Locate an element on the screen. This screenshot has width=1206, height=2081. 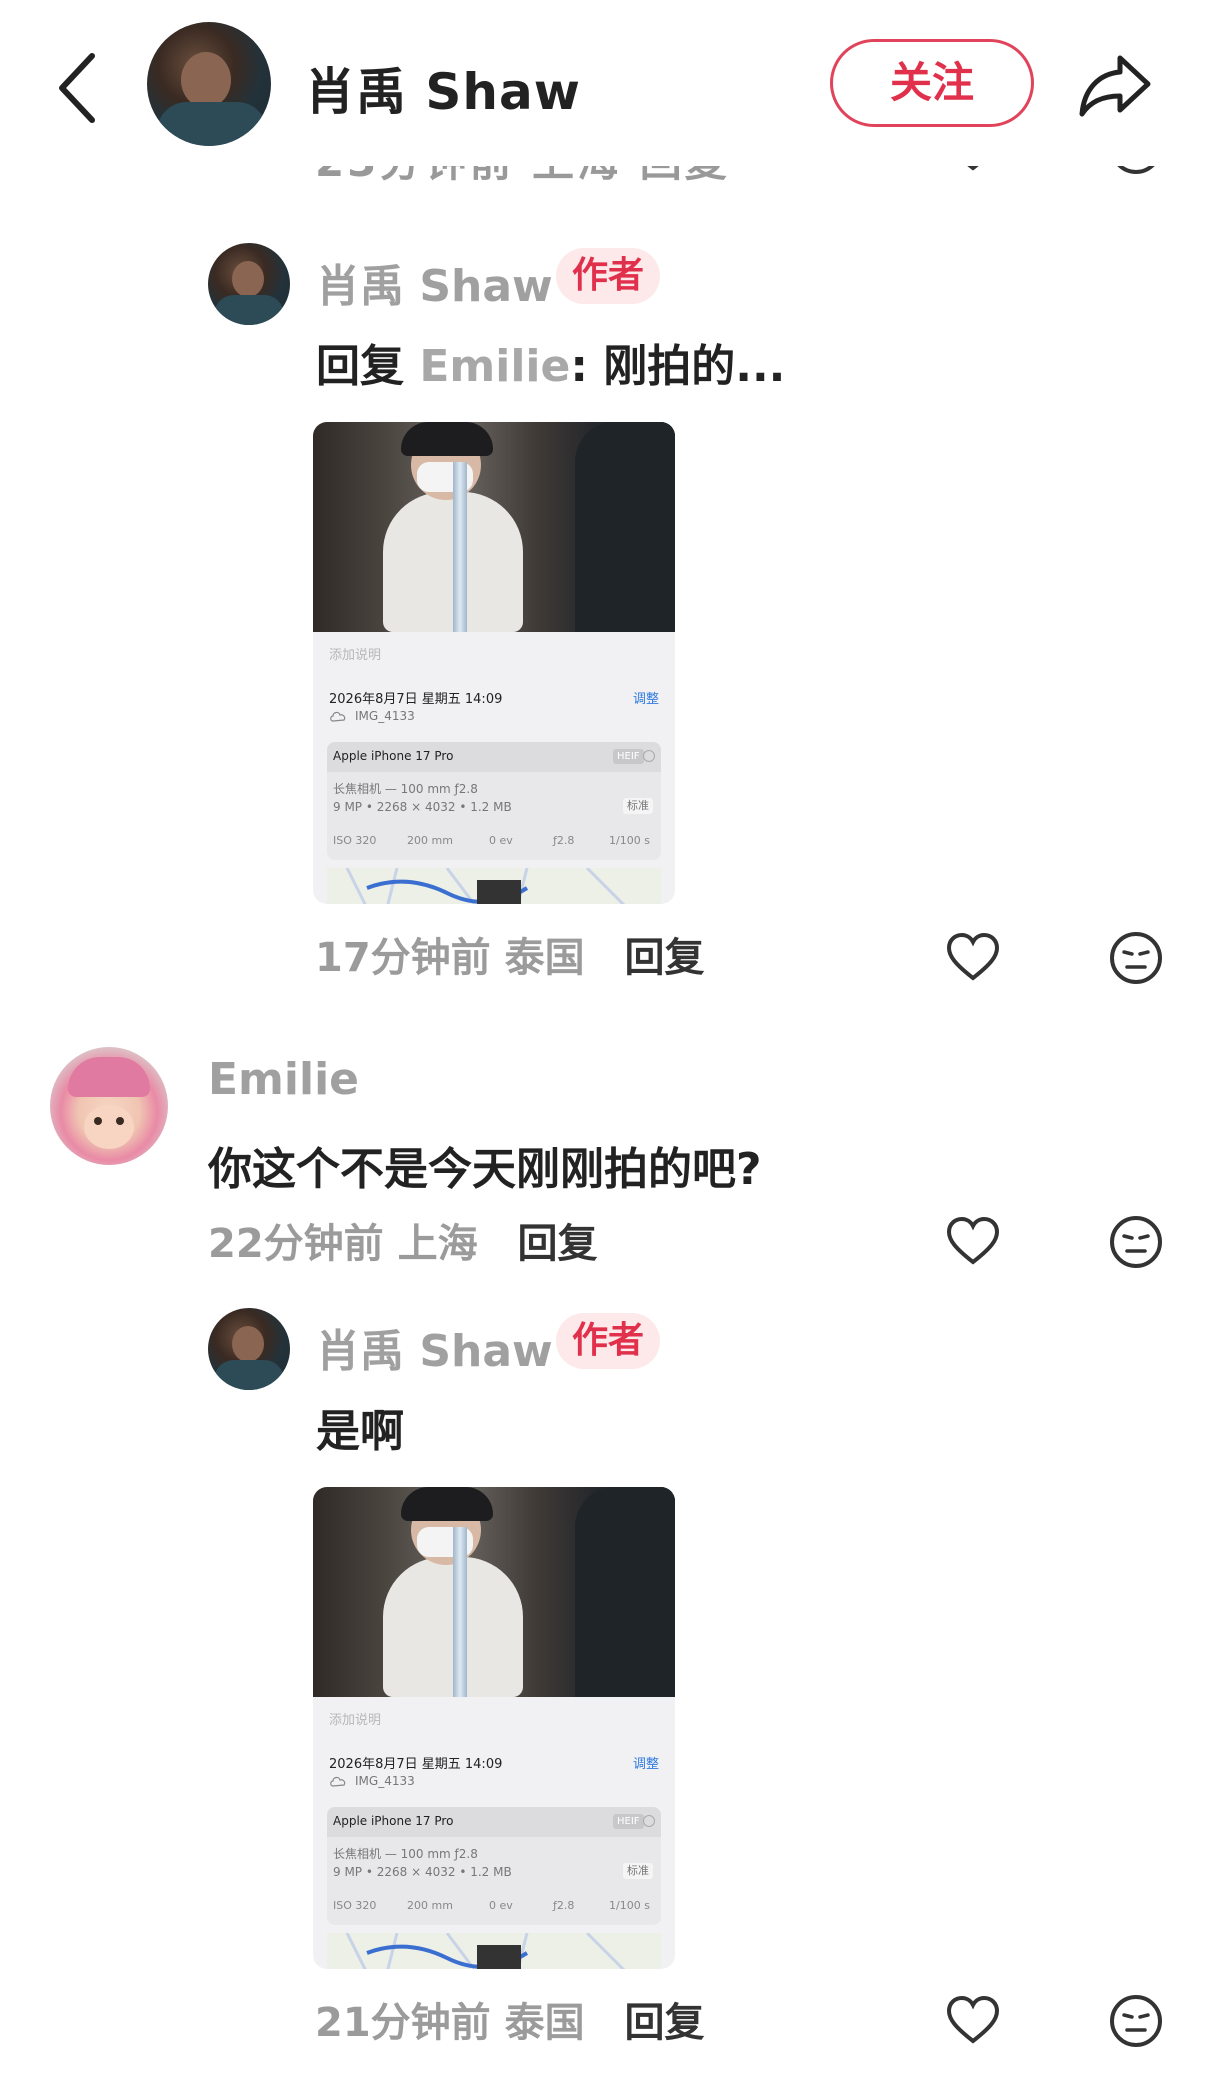
comment-time: 17分钟前 is located at coordinates (403, 958).